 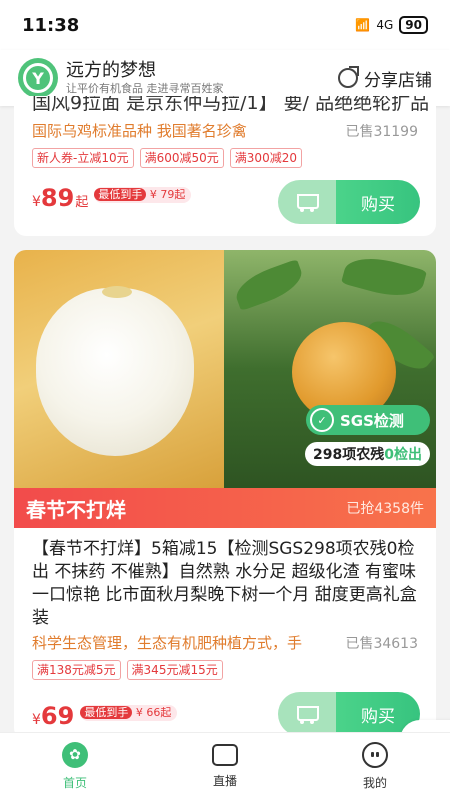 What do you see at coordinates (330, 369) in the screenshot?
I see `pear-tree-image: ✓ SGS检测 298项农残0检出` at bounding box center [330, 369].